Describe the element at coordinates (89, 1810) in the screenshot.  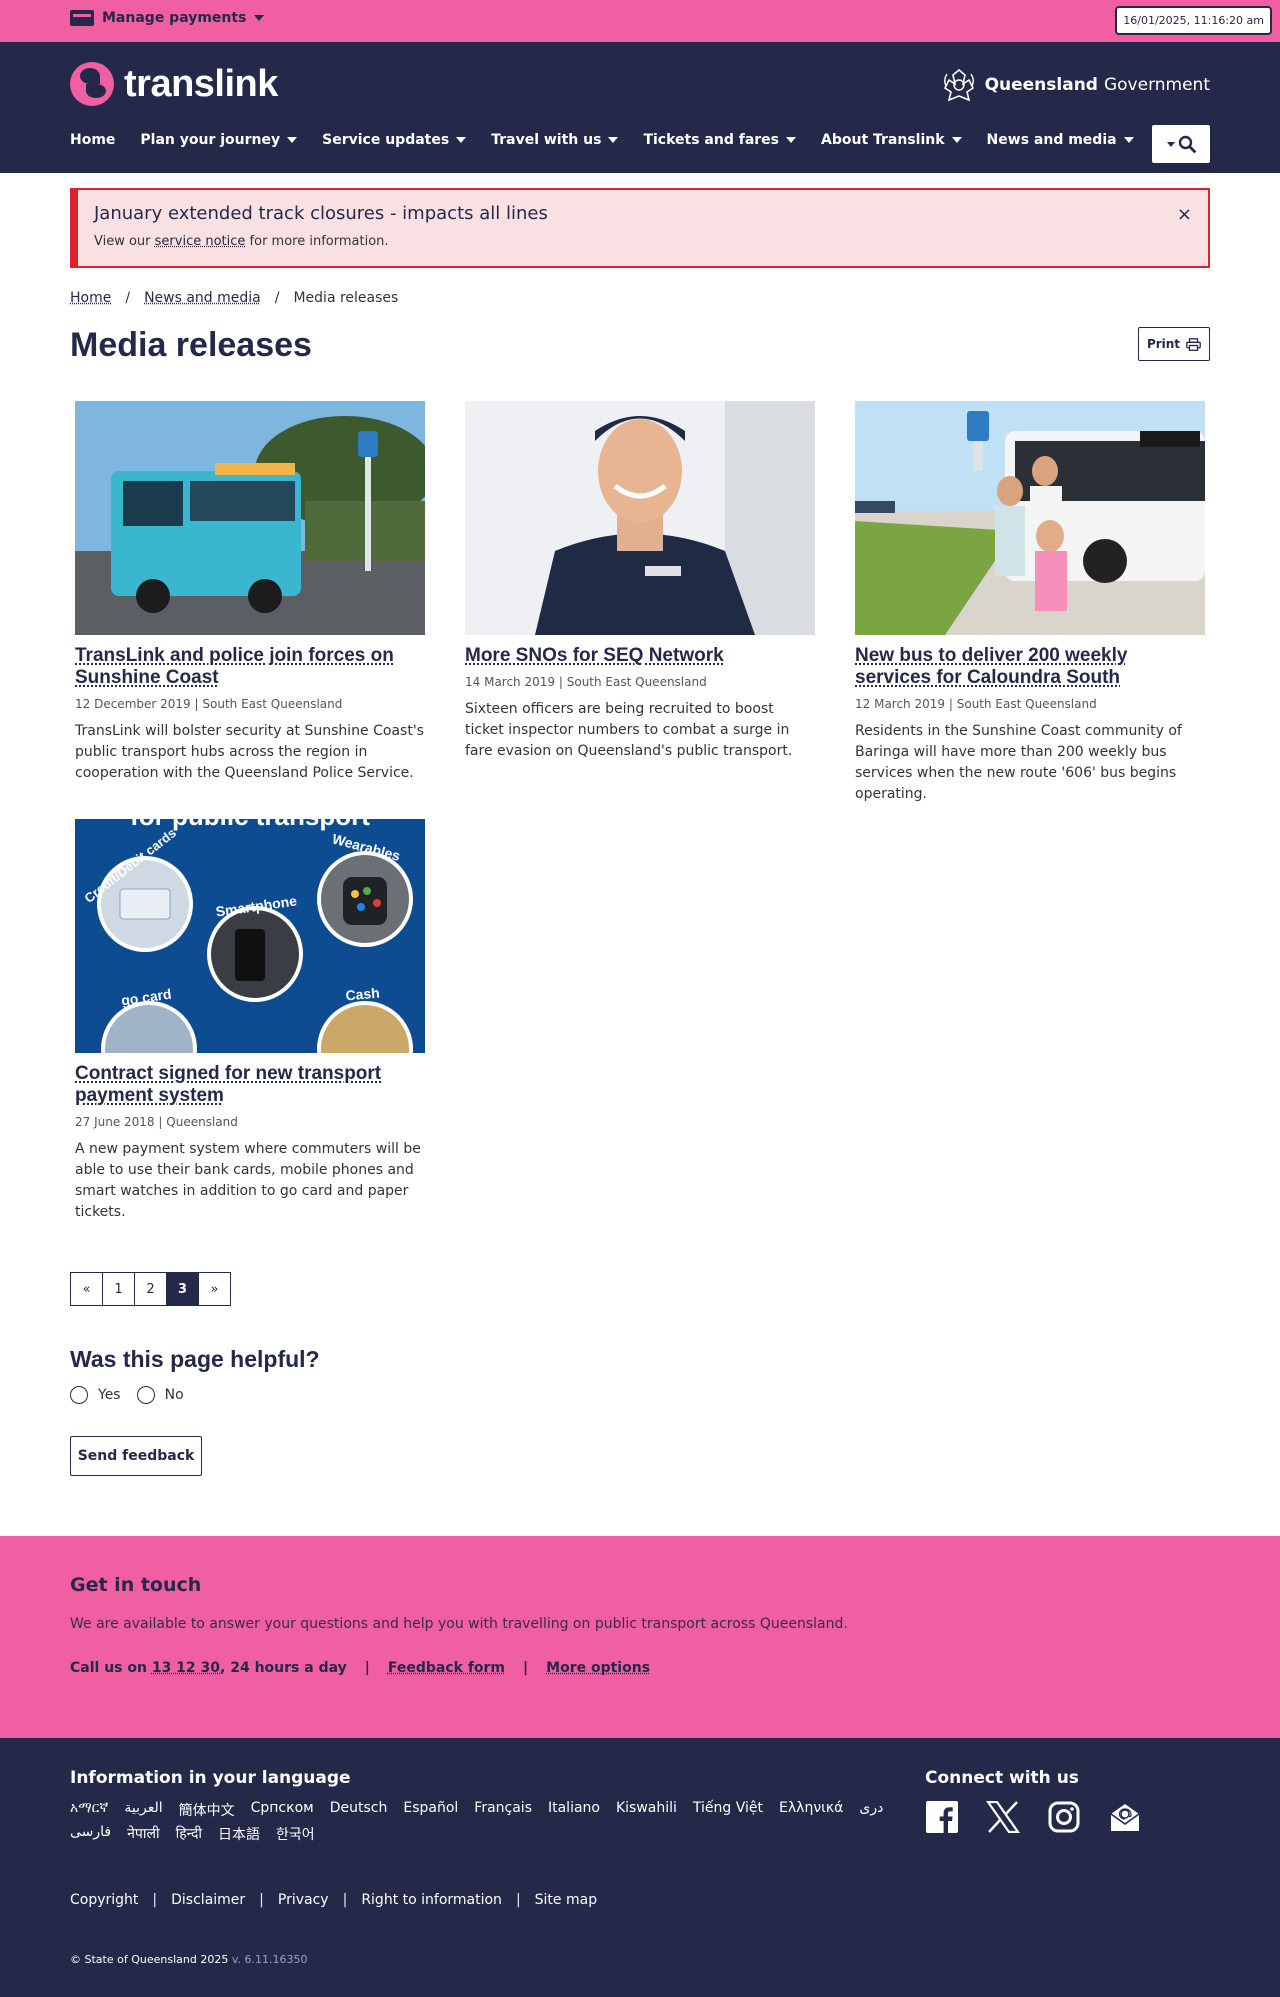
I see `language-link-amharic: አማርኛ` at that location.